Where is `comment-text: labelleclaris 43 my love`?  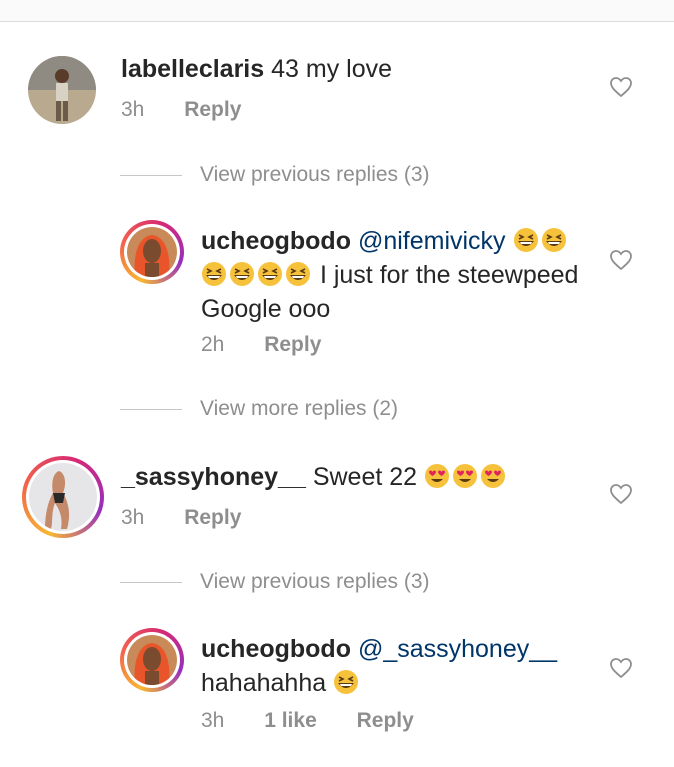 comment-text: labelleclaris 43 my love is located at coordinates (256, 69).